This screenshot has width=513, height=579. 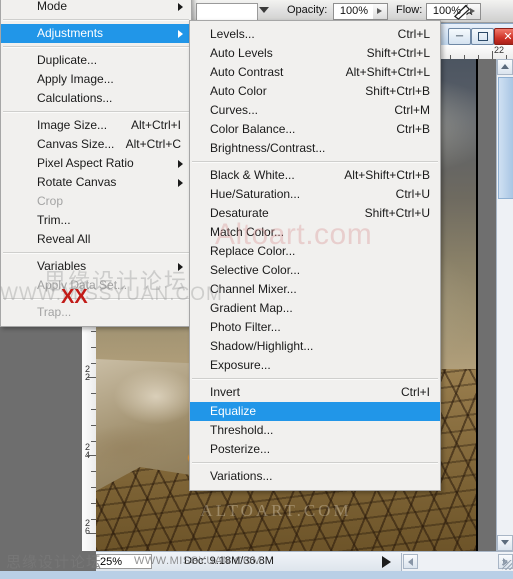 I want to click on menu-item-shortcut: Alt+Shift+Ctrl+B, so click(x=387, y=175).